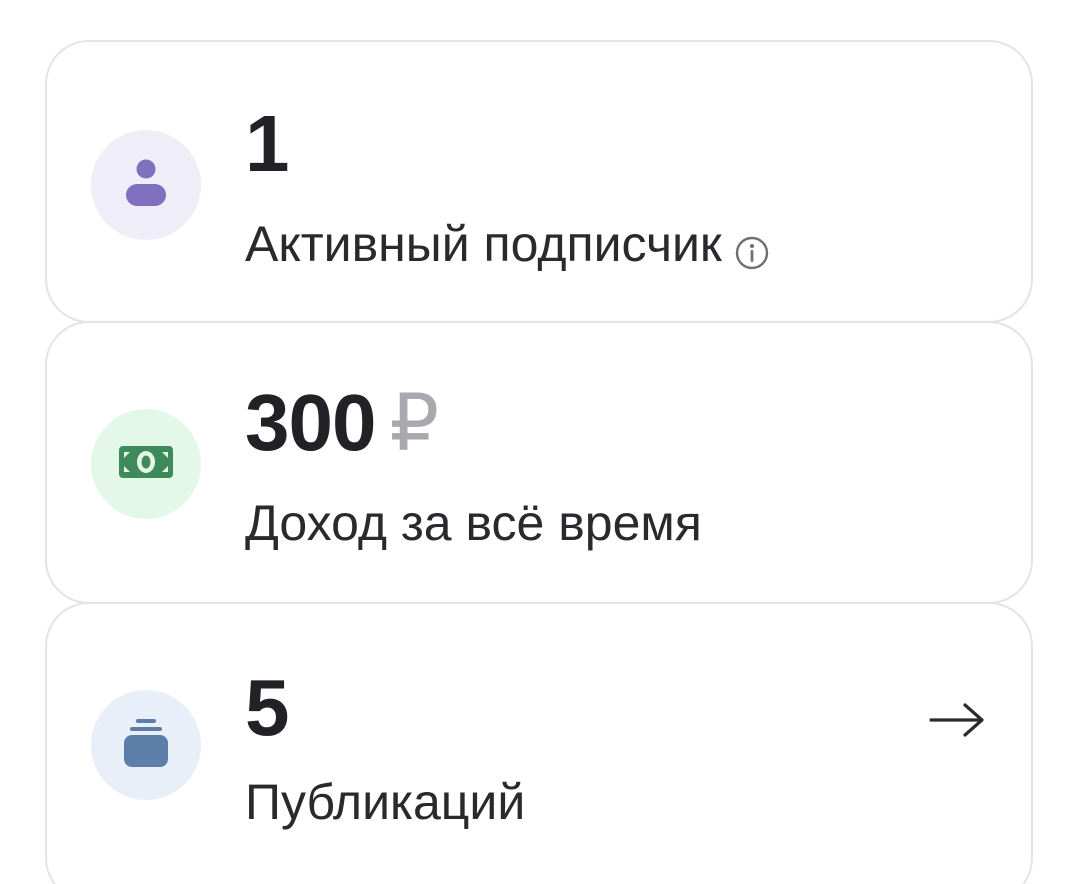  Describe the element at coordinates (414, 423) in the screenshot. I see `currency-sign: ₽` at that location.